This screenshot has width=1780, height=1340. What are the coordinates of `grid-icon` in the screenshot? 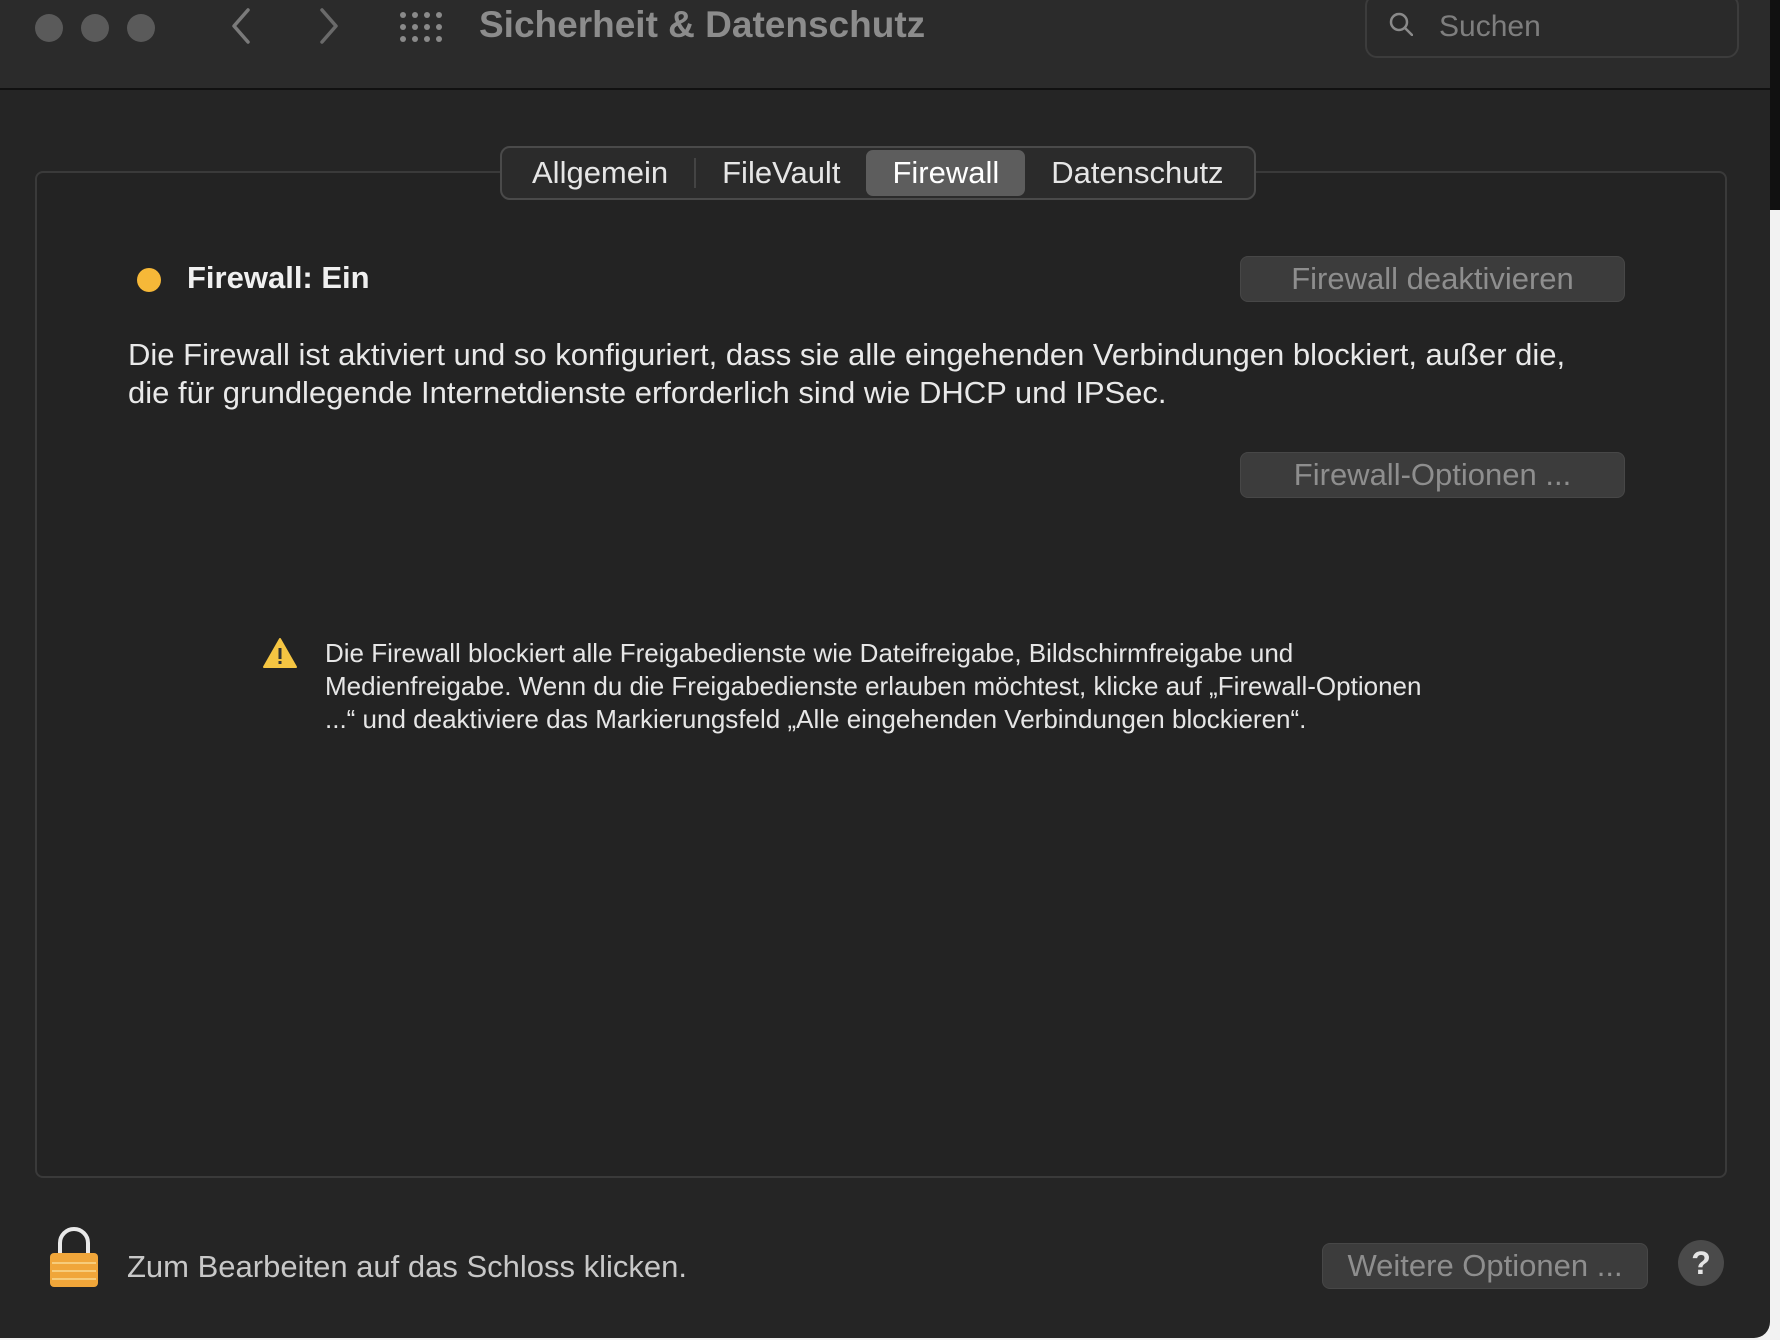 It's located at (422, 29).